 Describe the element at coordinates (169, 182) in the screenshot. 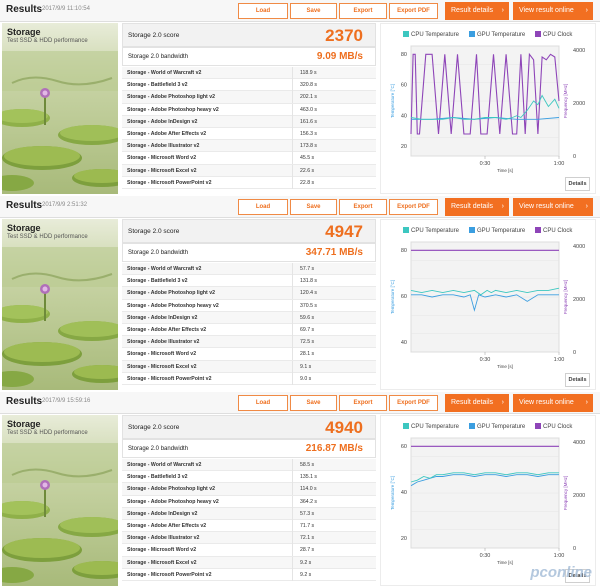

I see `subtest-name: Storage - Microsoft PowerPoint v2` at that location.